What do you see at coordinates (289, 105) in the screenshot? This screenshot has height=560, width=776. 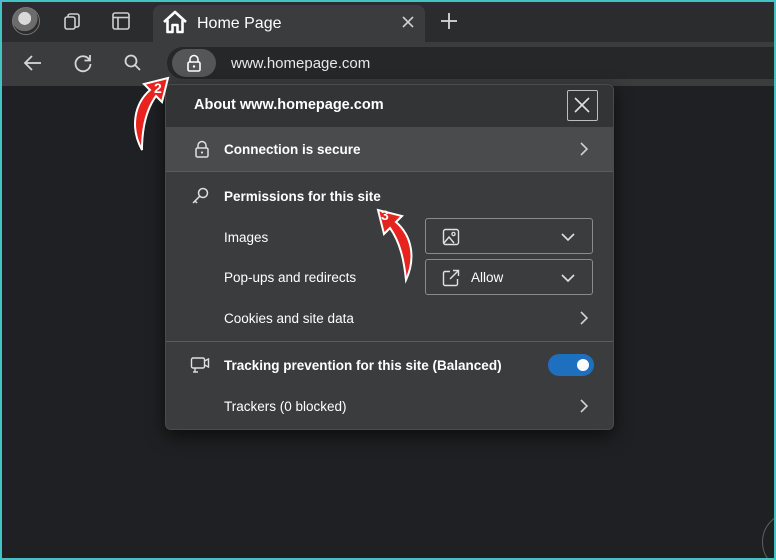 I see `popup-title: About www.homepage.com` at bounding box center [289, 105].